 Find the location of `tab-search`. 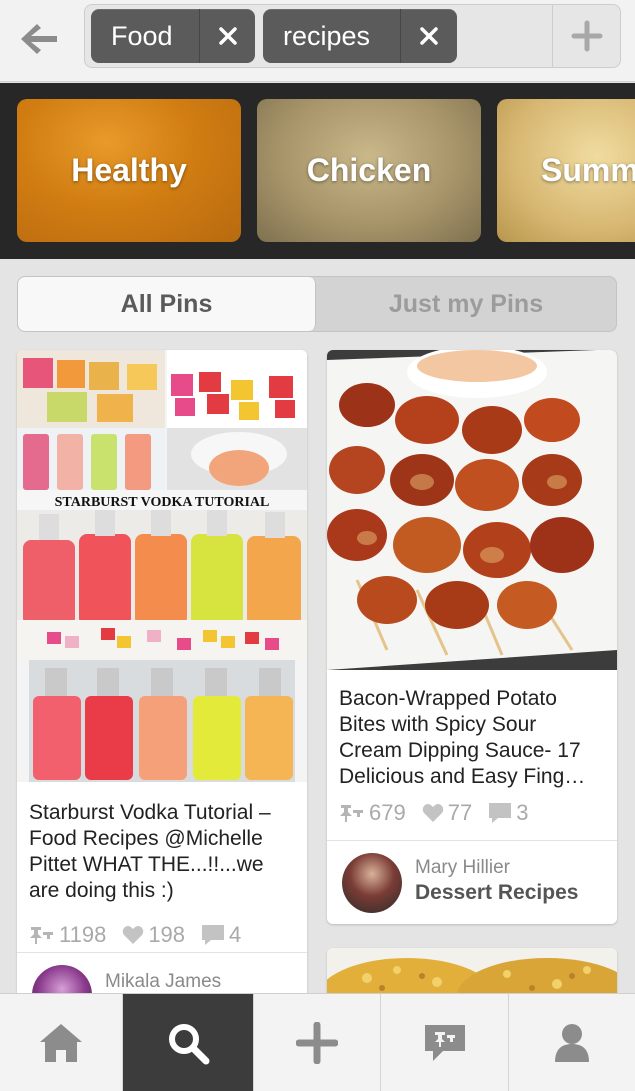

tab-search is located at coordinates (188, 1042).